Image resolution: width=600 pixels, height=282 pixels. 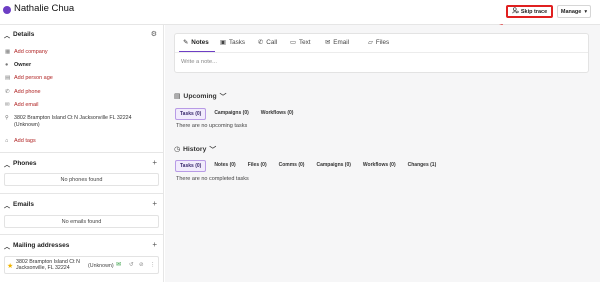 What do you see at coordinates (257, 166) in the screenshot?
I see `filter-pill: Files (0)` at bounding box center [257, 166].